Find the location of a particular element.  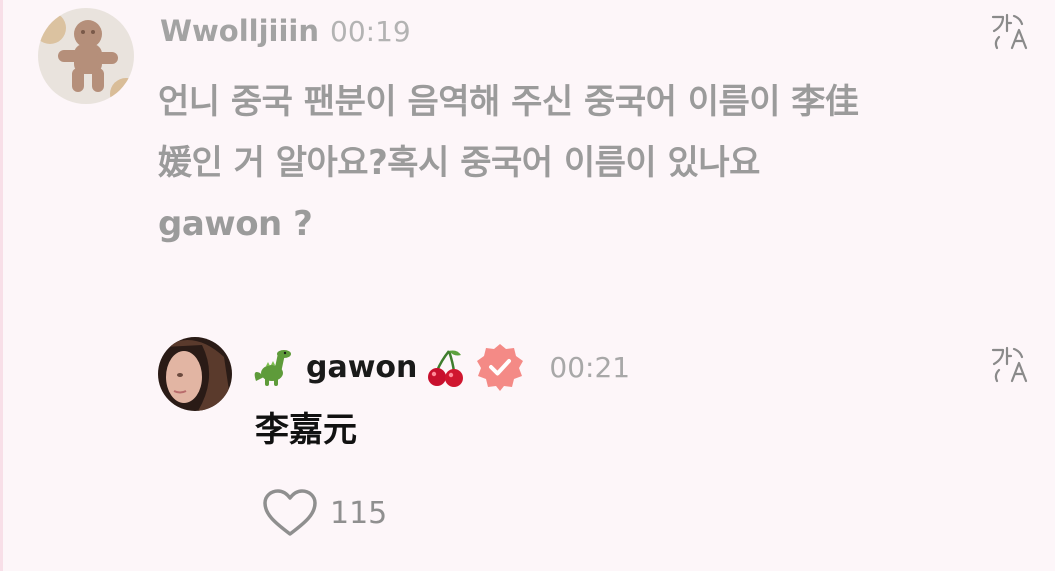

left-edge-divider is located at coordinates (1, 285).